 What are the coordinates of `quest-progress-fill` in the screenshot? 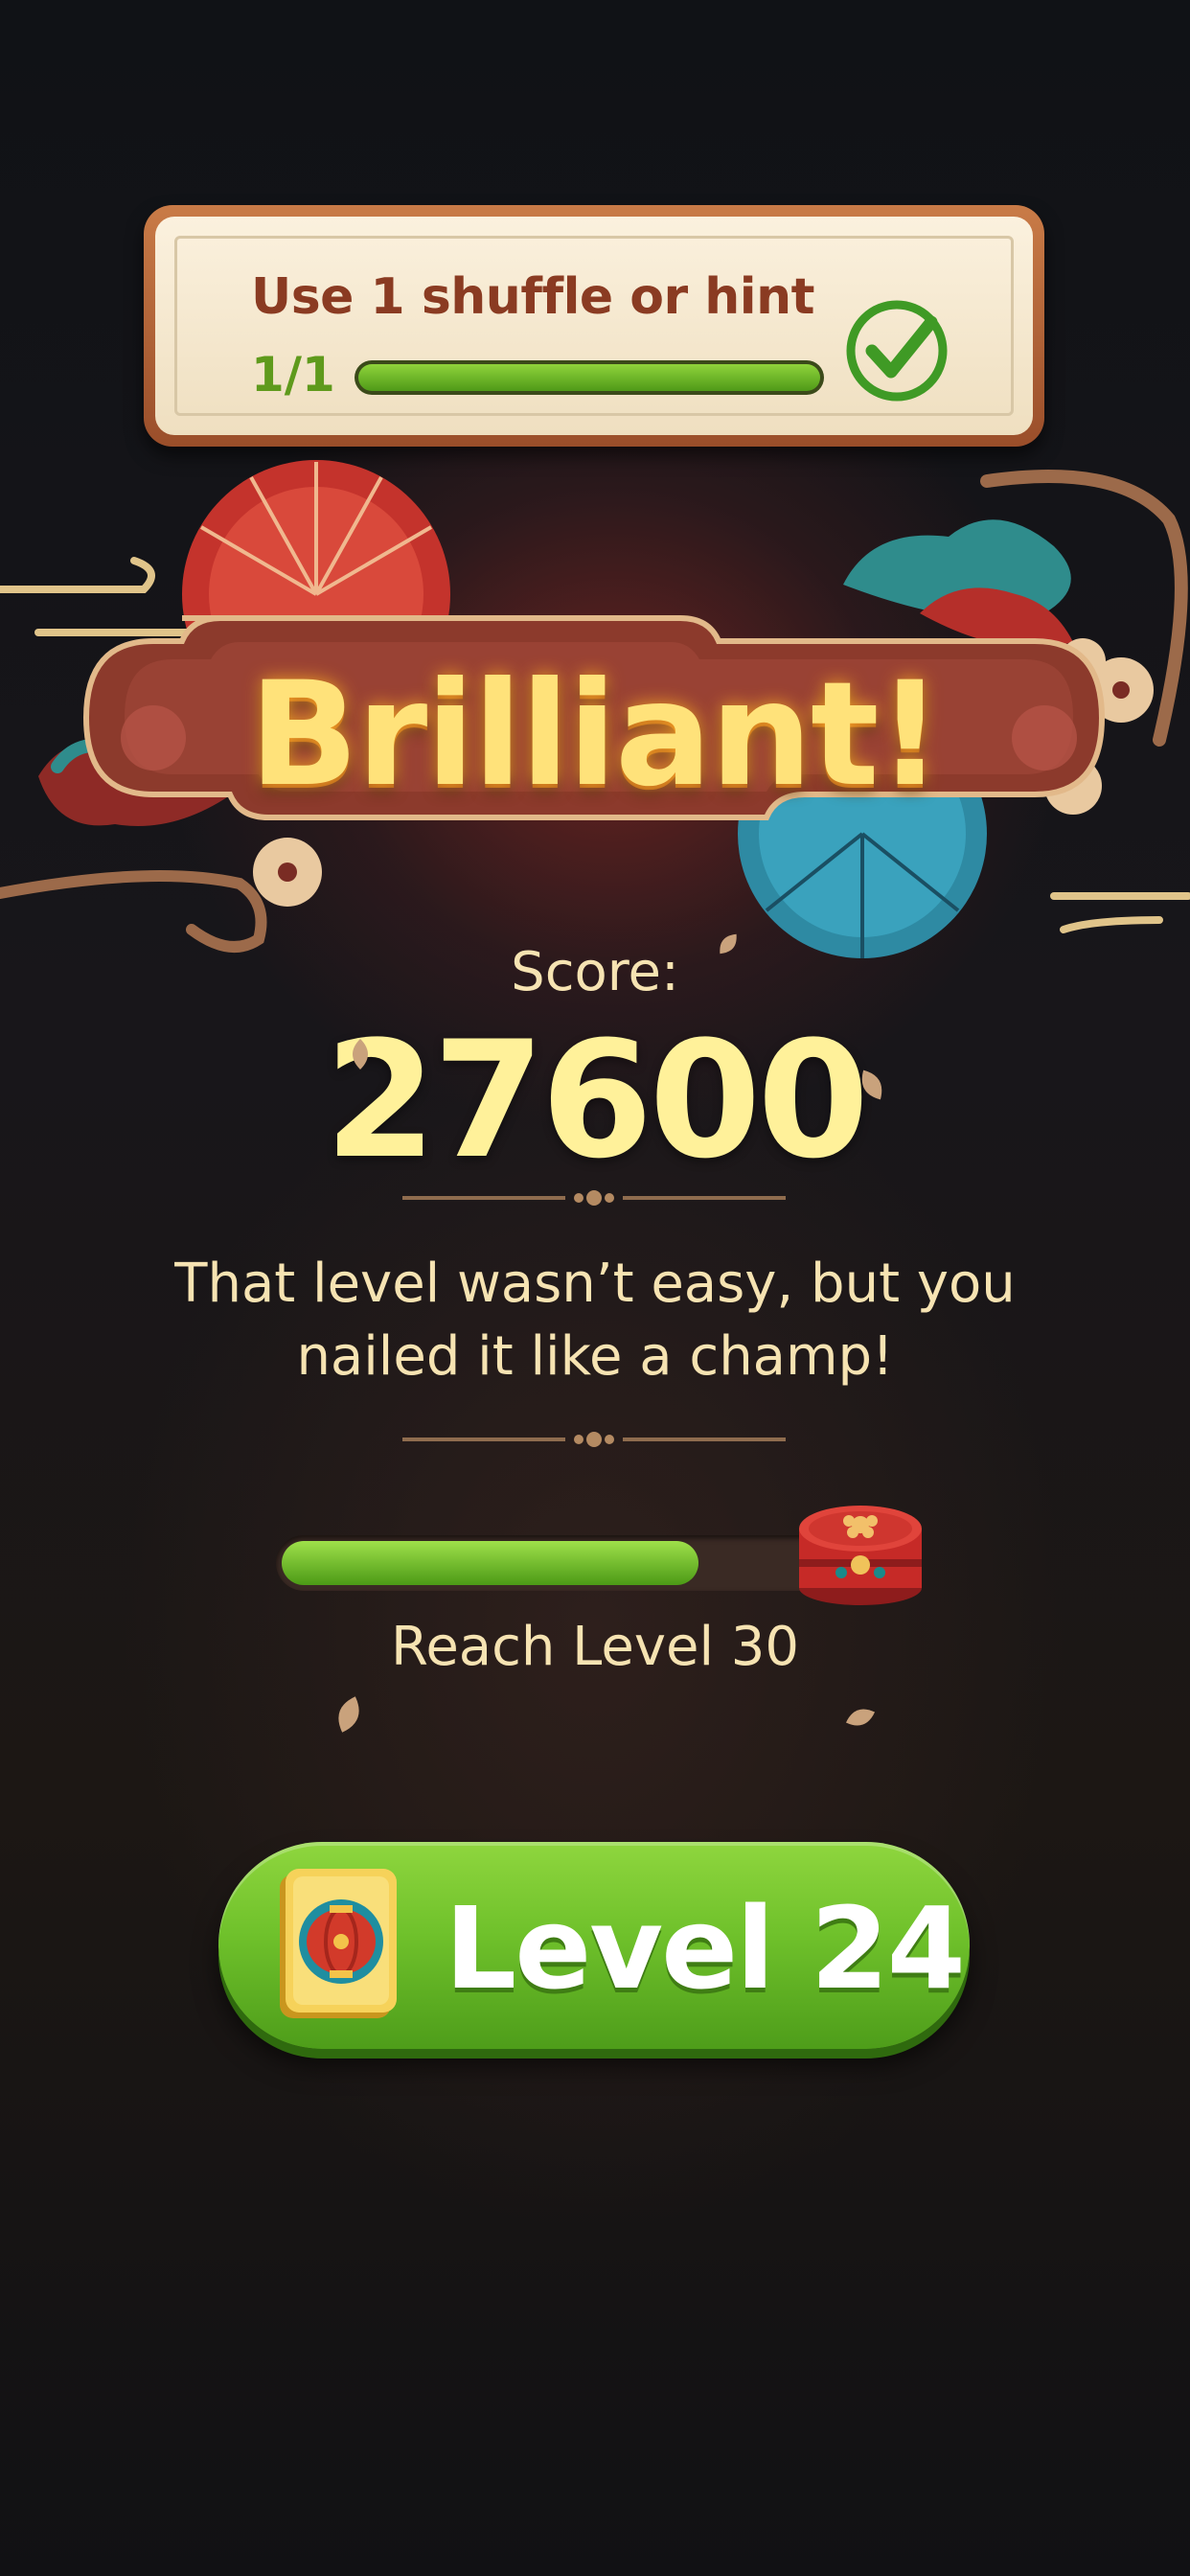 It's located at (589, 377).